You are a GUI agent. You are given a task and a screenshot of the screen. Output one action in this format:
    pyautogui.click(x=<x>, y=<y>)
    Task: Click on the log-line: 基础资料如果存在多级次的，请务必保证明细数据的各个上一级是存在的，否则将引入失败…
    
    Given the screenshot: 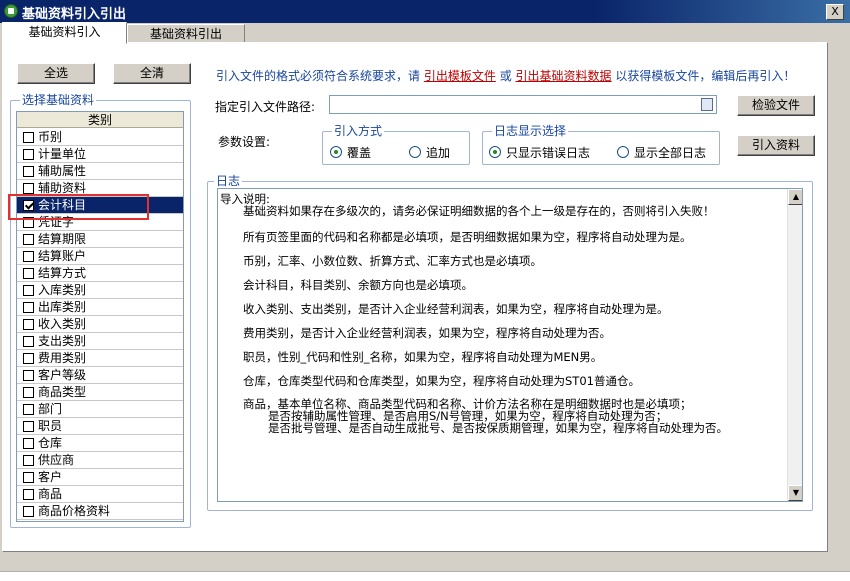 What is the action you would take?
    pyautogui.click(x=479, y=211)
    